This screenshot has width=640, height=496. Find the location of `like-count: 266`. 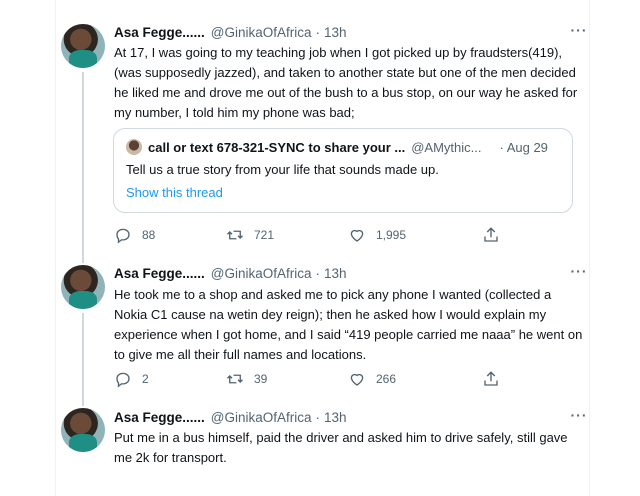

like-count: 266 is located at coordinates (386, 379).